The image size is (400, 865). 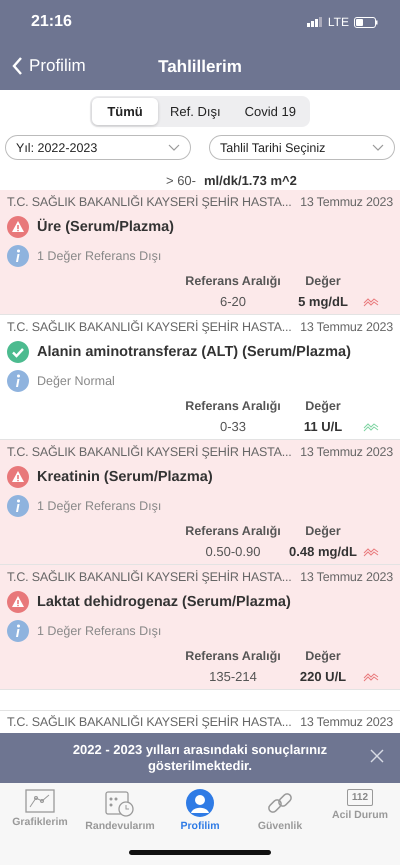 I want to click on filter-dropdown: Tahlil Tarihi Seçiniz, so click(x=302, y=147).